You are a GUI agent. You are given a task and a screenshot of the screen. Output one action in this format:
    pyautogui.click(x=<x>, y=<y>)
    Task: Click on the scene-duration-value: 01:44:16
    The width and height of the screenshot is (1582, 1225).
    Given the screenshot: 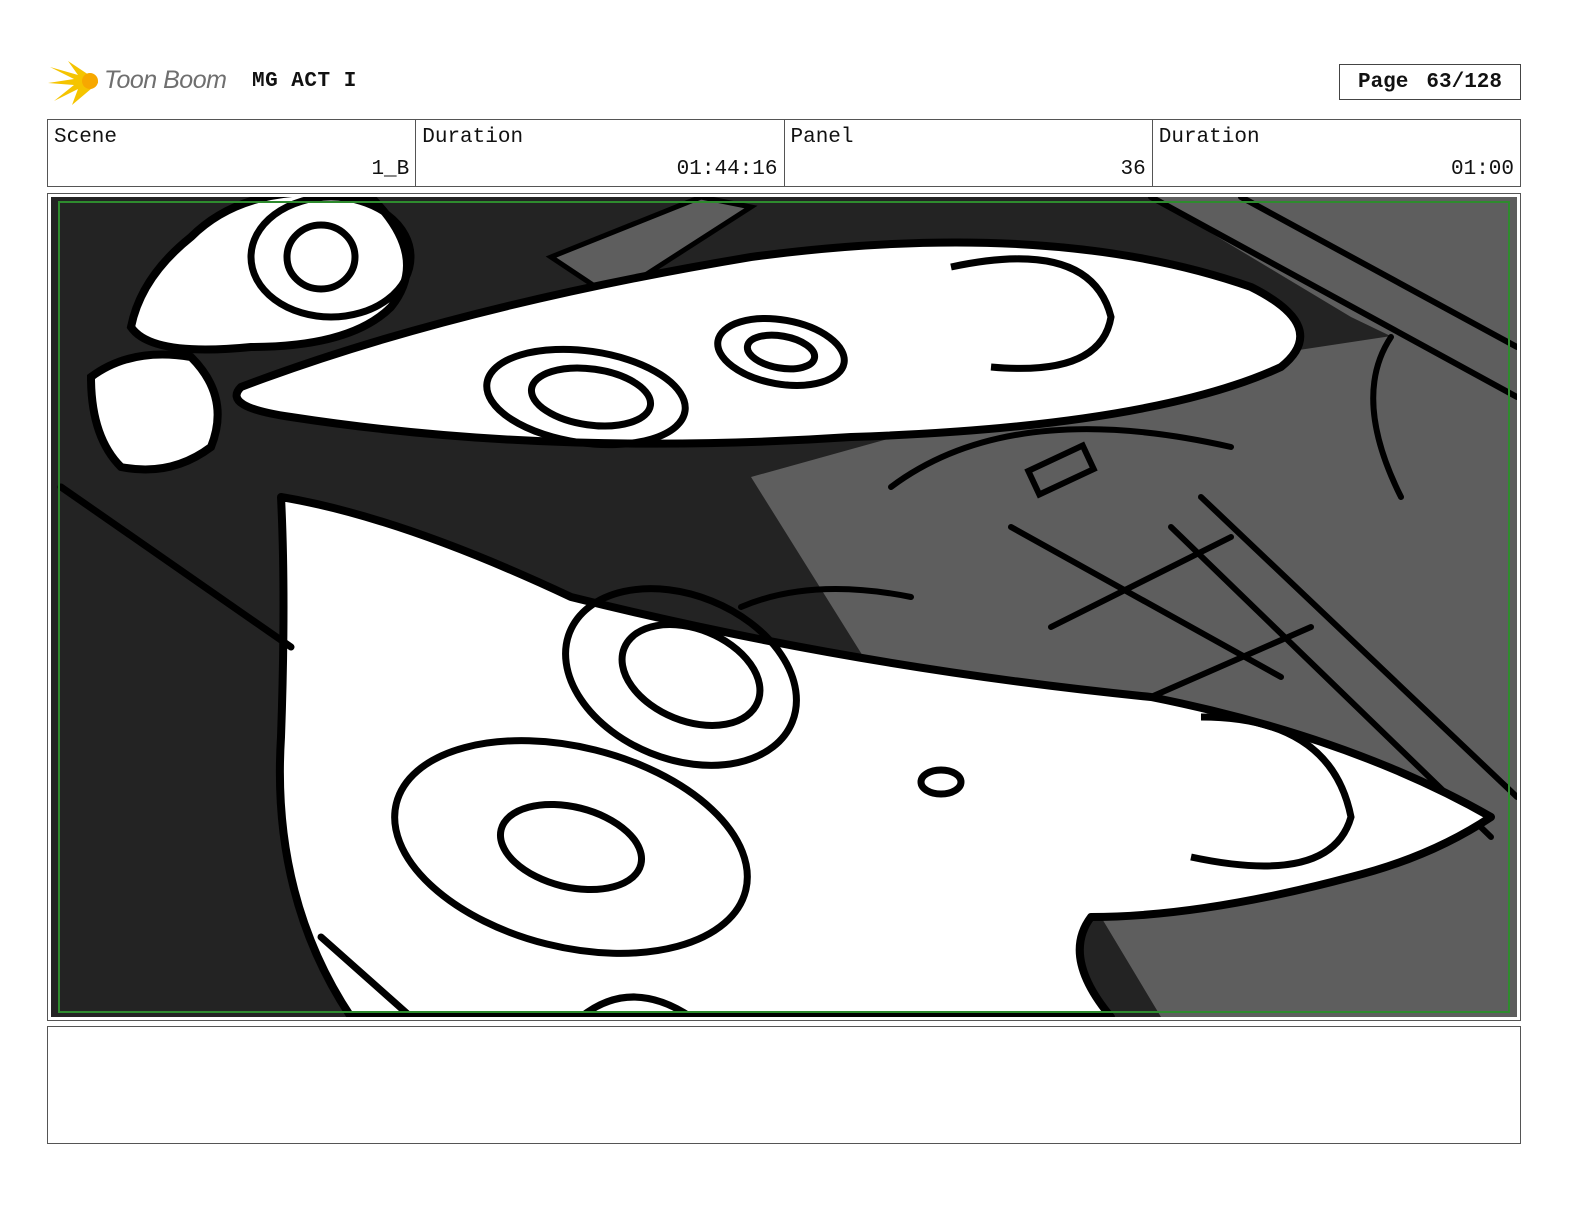 What is the action you would take?
    pyautogui.click(x=727, y=169)
    